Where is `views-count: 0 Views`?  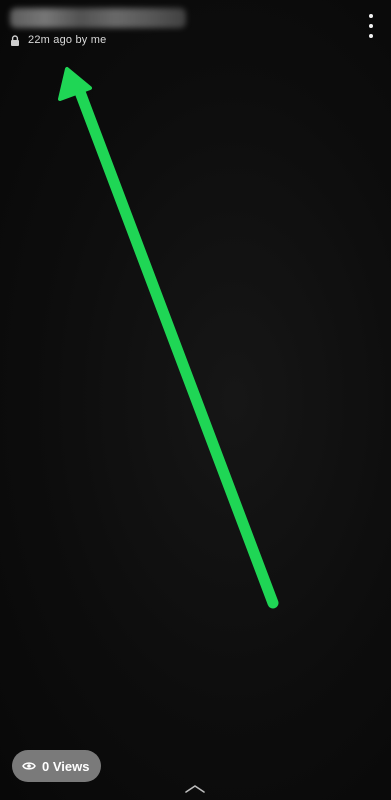
views-count: 0 Views is located at coordinates (66, 766).